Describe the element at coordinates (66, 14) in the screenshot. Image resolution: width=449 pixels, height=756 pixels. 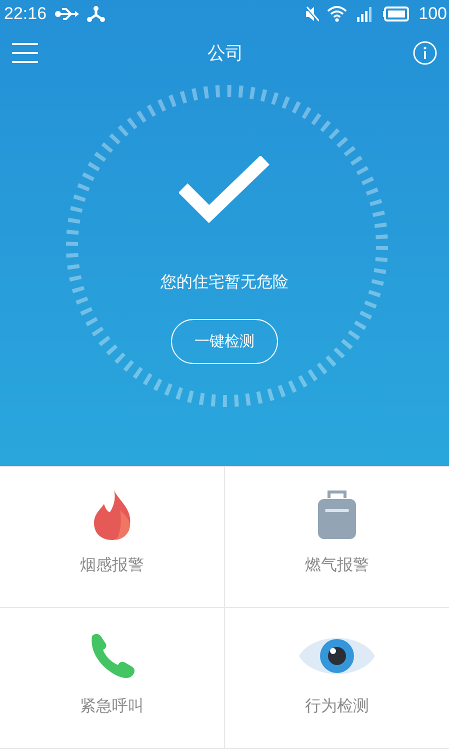
I see `usb-icon` at that location.